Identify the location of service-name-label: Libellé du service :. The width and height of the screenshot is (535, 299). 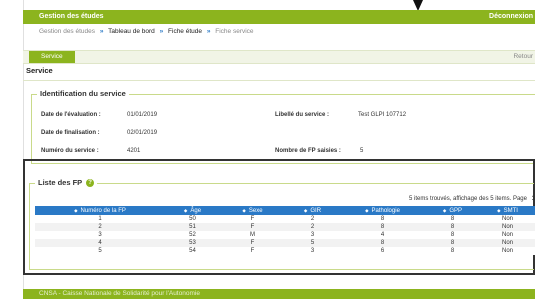
(302, 115).